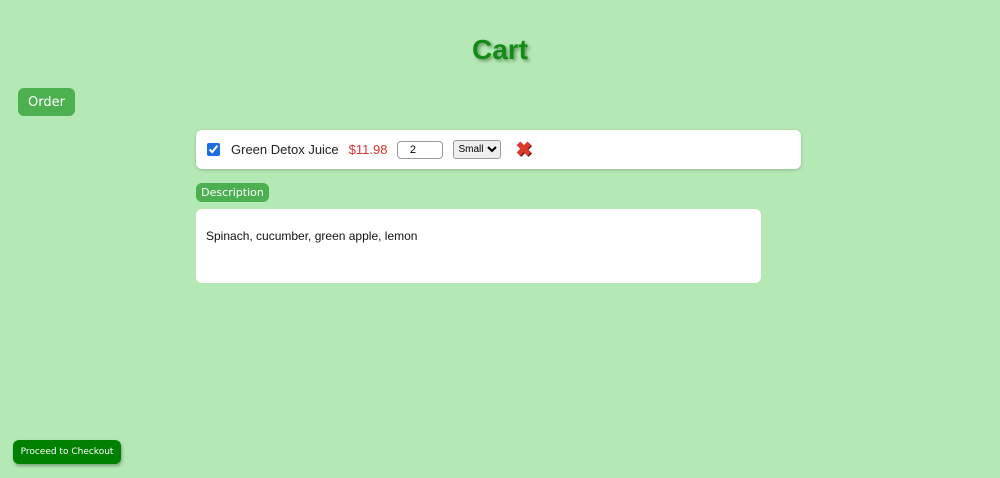 The width and height of the screenshot is (1000, 478). I want to click on remove-item-x-icon: ✖, so click(523, 150).